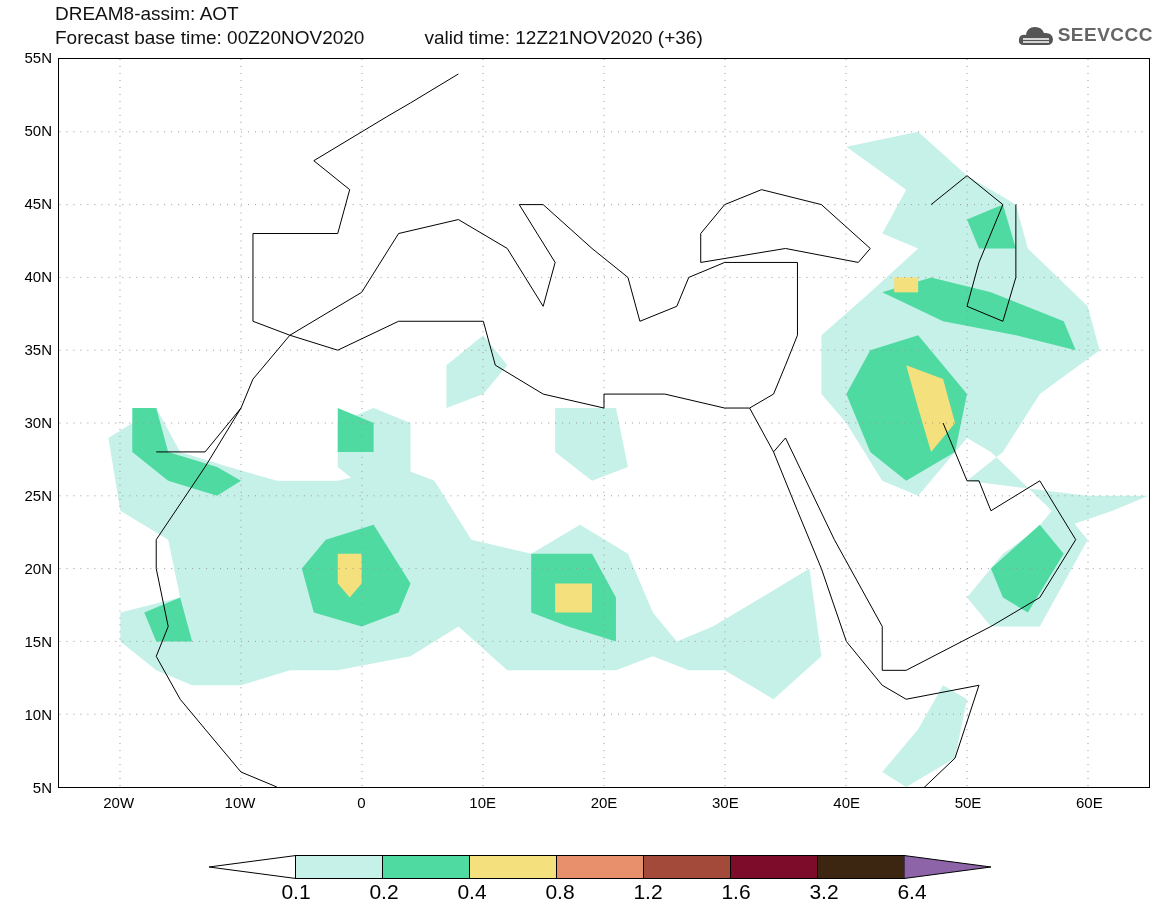  Describe the element at coordinates (482, 802) in the screenshot. I see `longitude-label: 10E` at that location.